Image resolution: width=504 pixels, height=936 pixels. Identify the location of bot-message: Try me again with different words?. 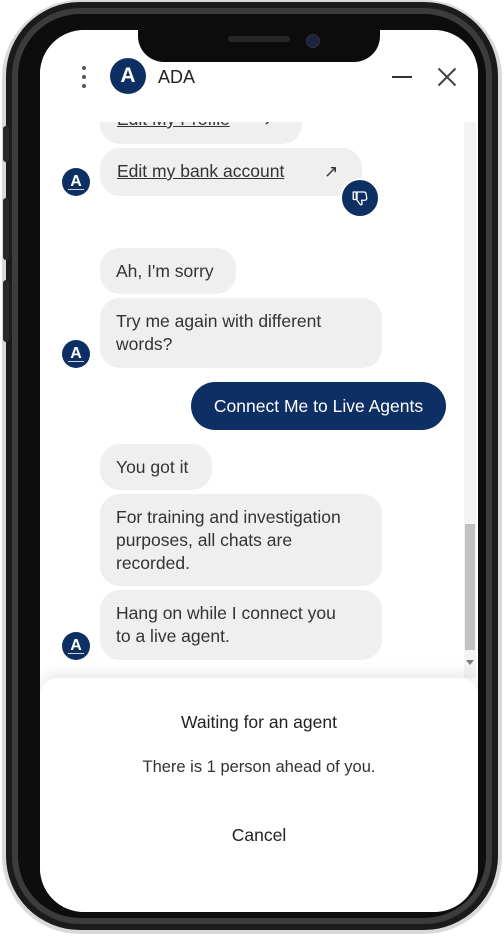
(241, 333).